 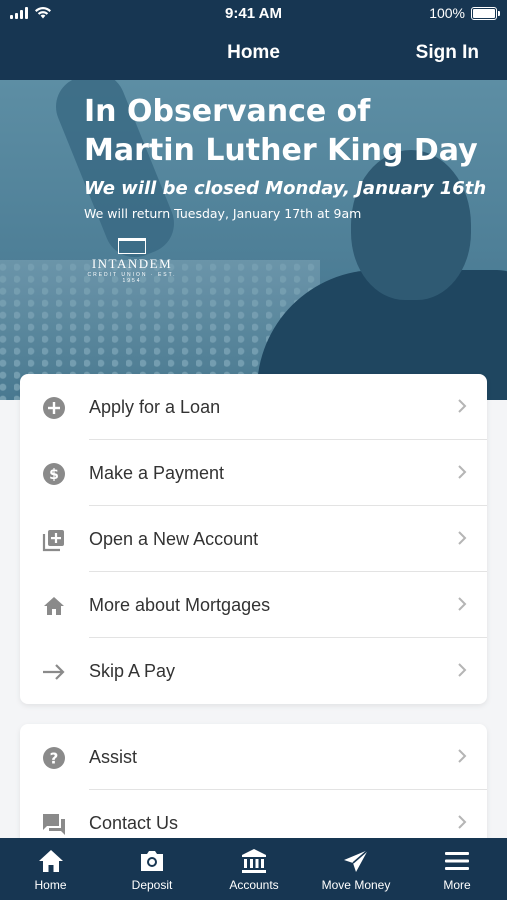 What do you see at coordinates (457, 885) in the screenshot?
I see `tab-label: More` at bounding box center [457, 885].